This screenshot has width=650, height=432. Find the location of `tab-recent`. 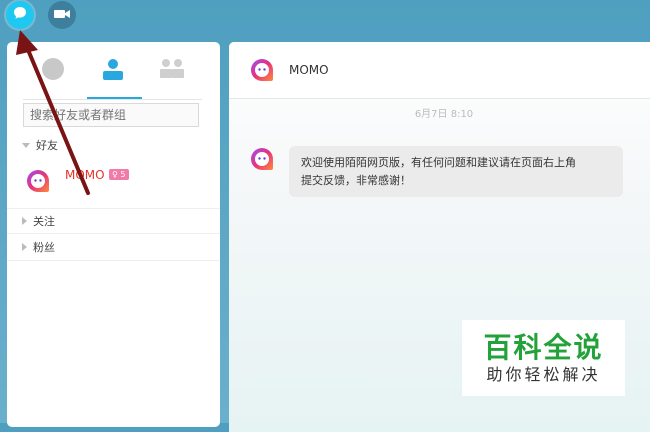

tab-recent is located at coordinates (53, 76).